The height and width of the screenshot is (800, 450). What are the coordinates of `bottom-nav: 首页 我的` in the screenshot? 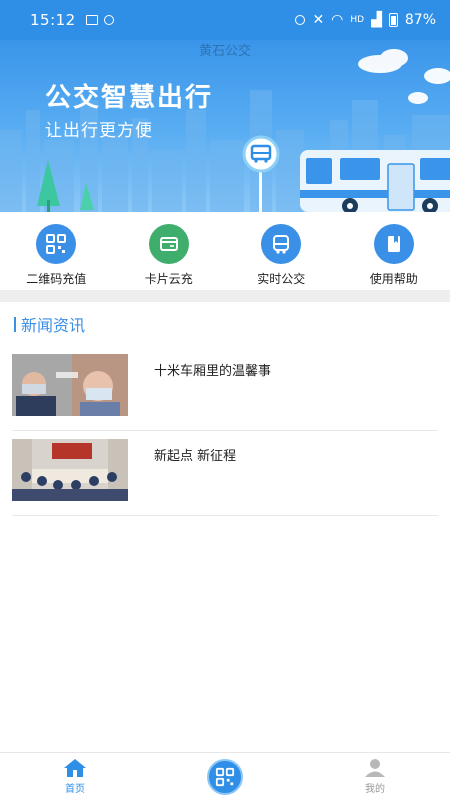 It's located at (225, 776).